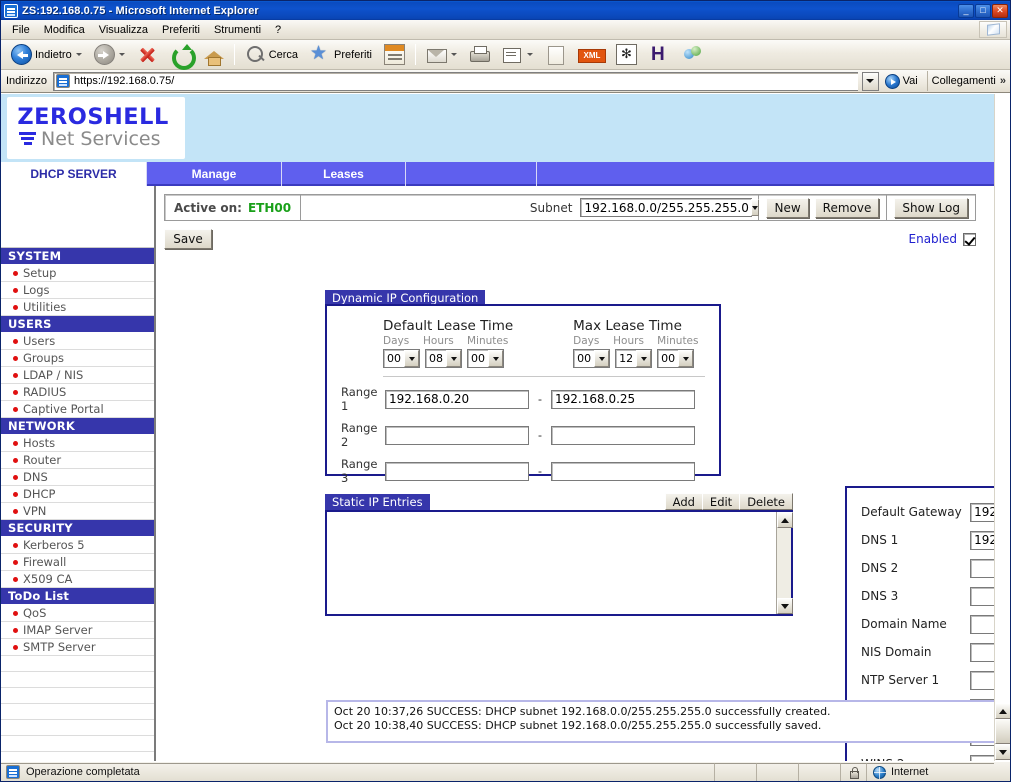 The width and height of the screenshot is (1011, 782). I want to click on sidebar-item-dhcp: DHCP, so click(77, 494).